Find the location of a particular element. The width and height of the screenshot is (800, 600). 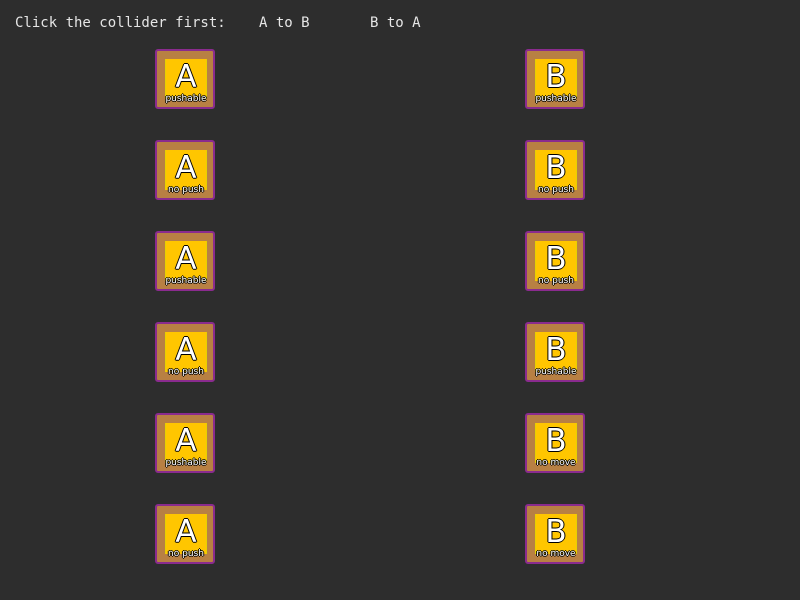

collider-order-prompt: Click the collider first: is located at coordinates (120, 23).